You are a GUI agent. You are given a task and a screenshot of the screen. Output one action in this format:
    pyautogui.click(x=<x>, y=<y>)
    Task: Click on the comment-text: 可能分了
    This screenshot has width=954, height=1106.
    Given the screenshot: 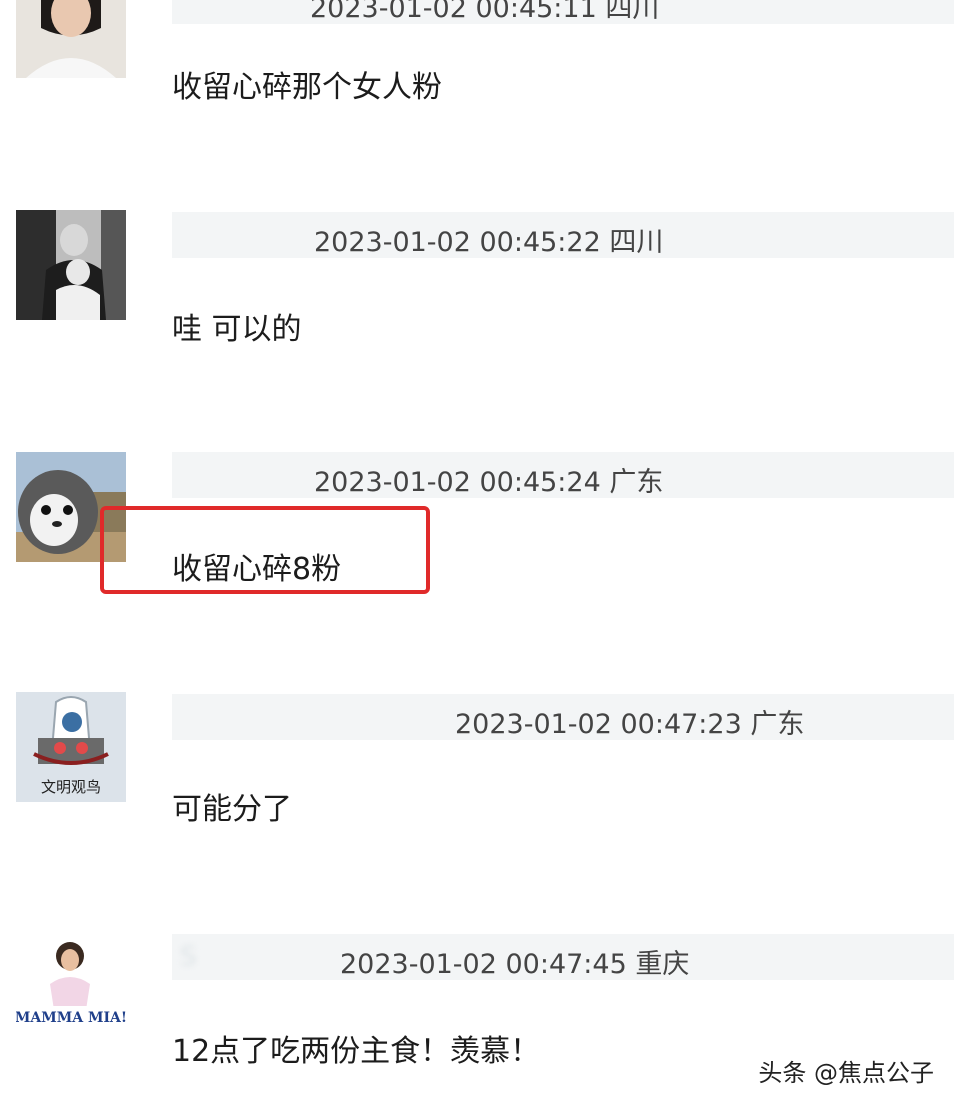 What is the action you would take?
    pyautogui.click(x=232, y=809)
    